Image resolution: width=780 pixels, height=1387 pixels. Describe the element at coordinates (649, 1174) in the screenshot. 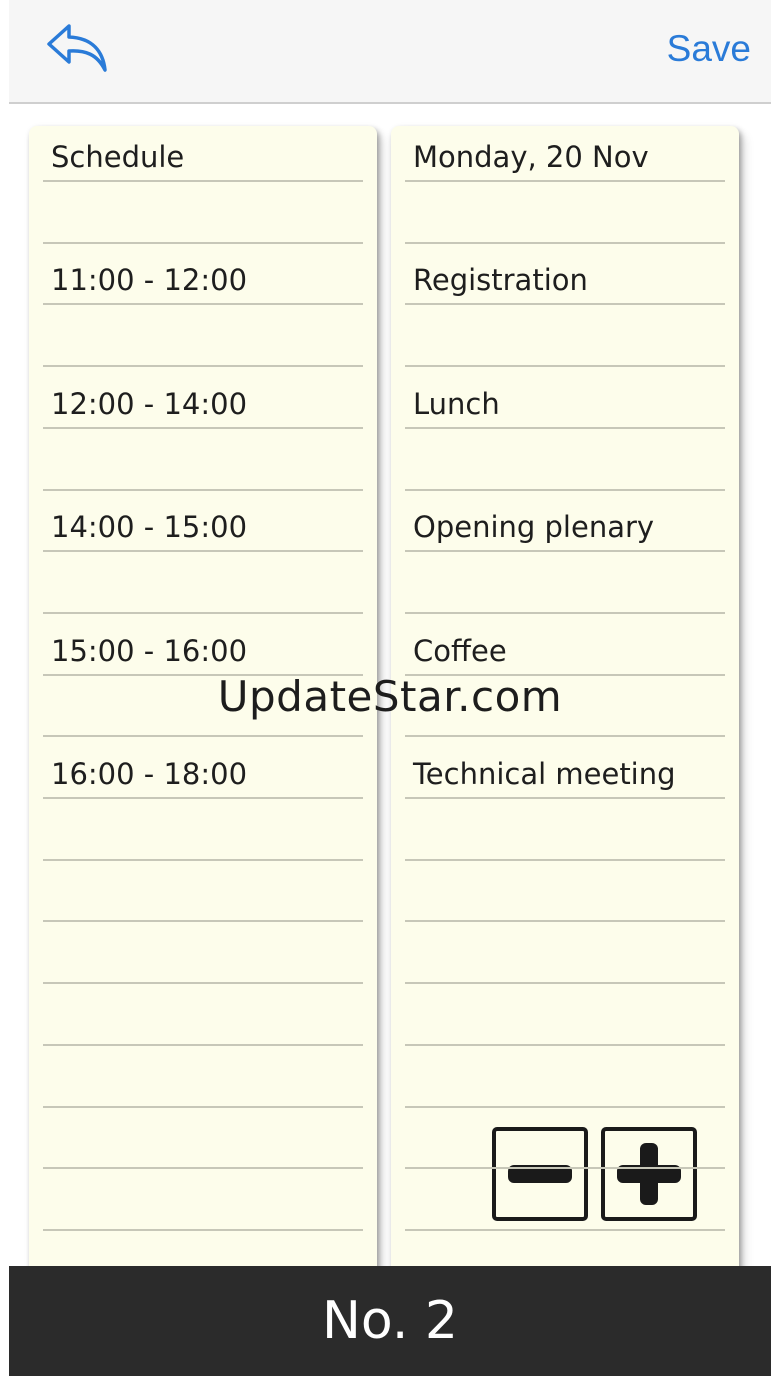

I see `increase-button` at that location.